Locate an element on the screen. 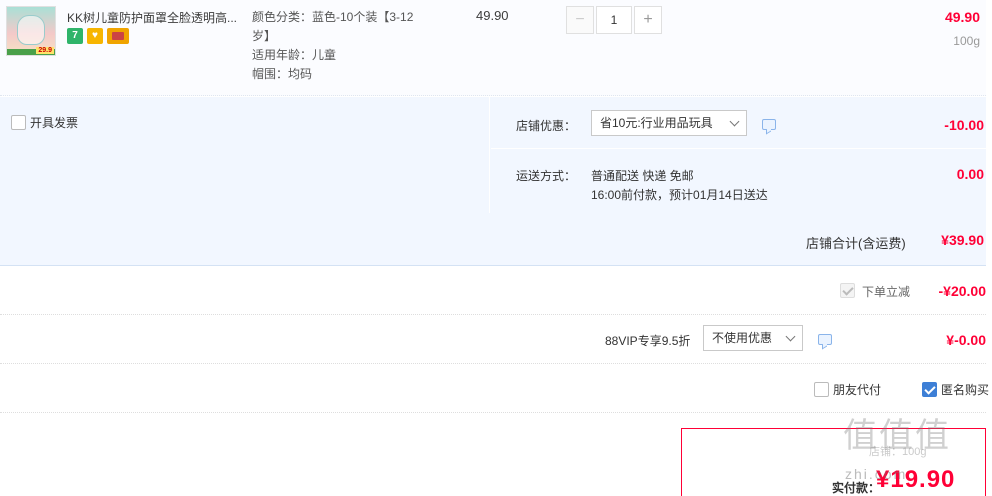 This screenshot has height=496, width=992. product-sku-info: 颜色分类：蓝色-10个装【3-12 岁】 适用年龄：儿童 帽围：均码 is located at coordinates (347, 46).